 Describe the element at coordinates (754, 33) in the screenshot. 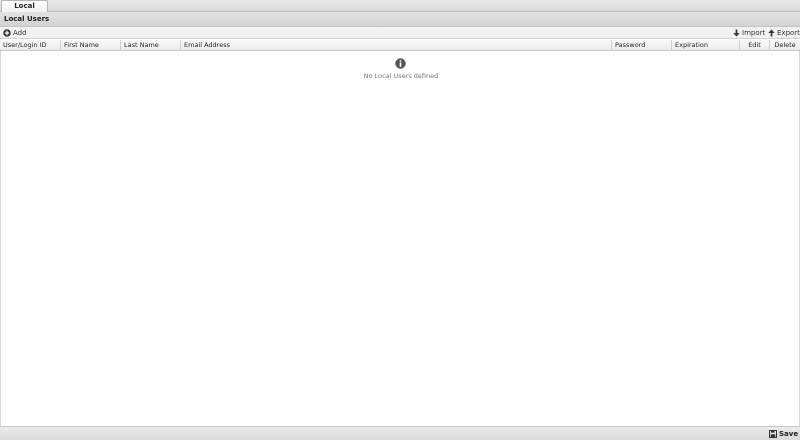

I see `import-label: Import` at that location.